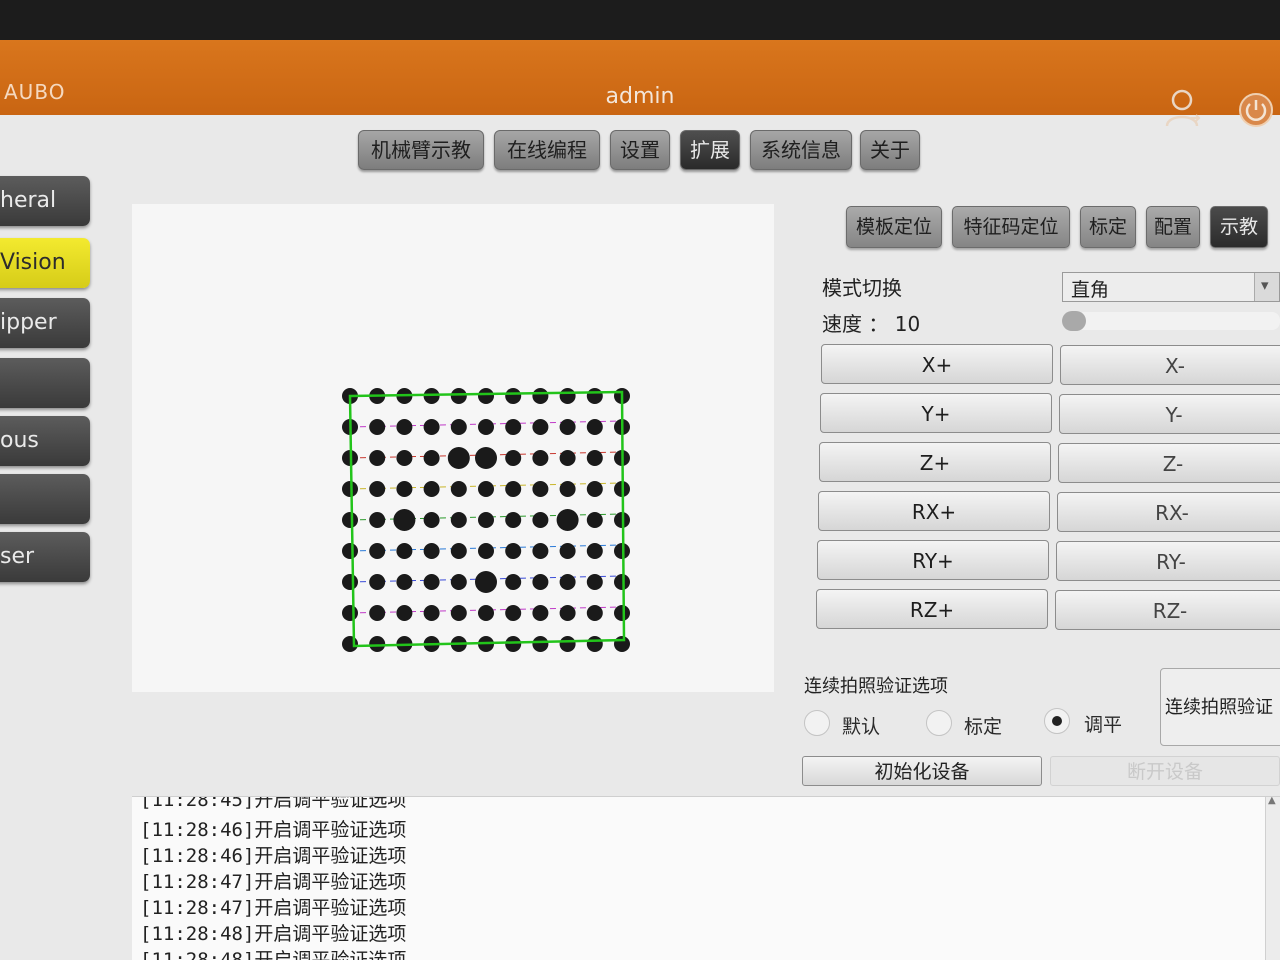 The image size is (1280, 960). Describe the element at coordinates (547, 150) in the screenshot. I see `tab-online-programming: 在线编程` at that location.